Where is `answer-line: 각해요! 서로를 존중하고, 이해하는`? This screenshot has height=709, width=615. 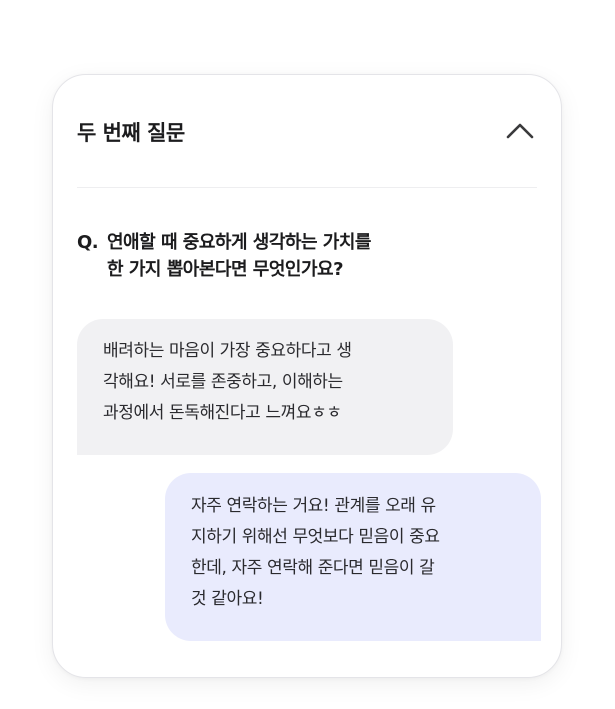 answer-line: 각해요! 서로를 존중하고, 이해하는 is located at coordinates (223, 382).